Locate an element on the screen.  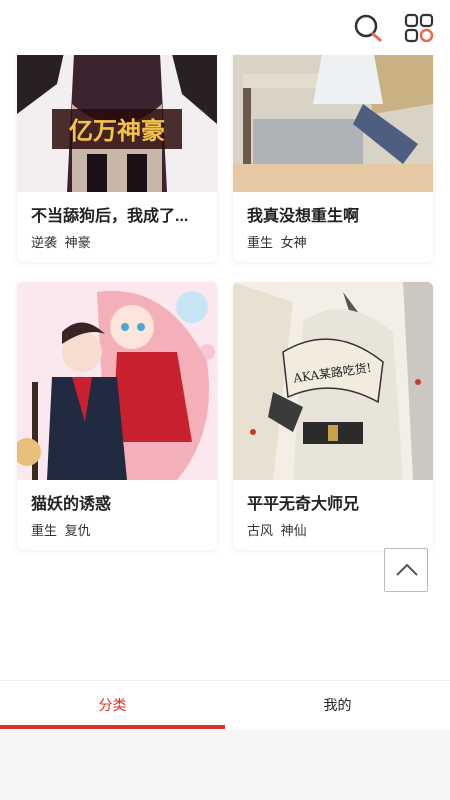
top-bar is located at coordinates (225, 27).